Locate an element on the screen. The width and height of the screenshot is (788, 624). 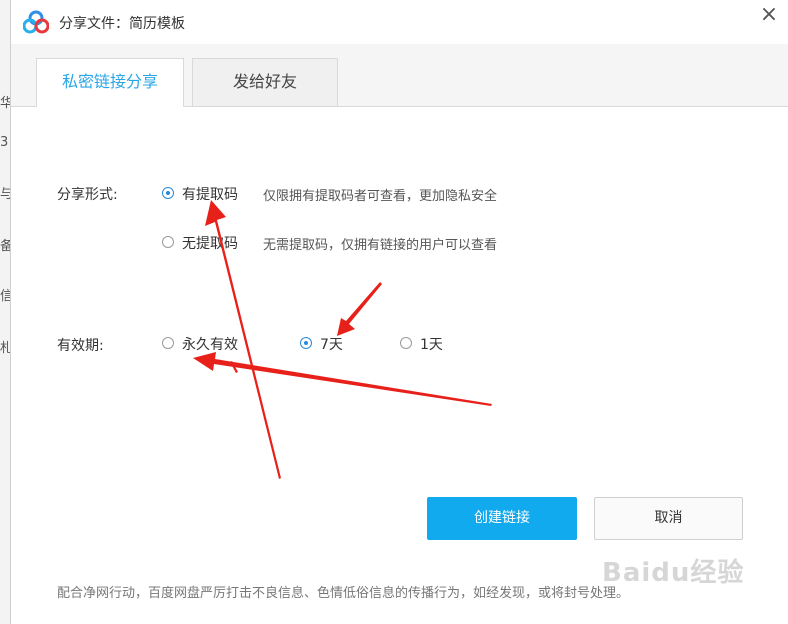
background-text: 札 is located at coordinates (5, 348).